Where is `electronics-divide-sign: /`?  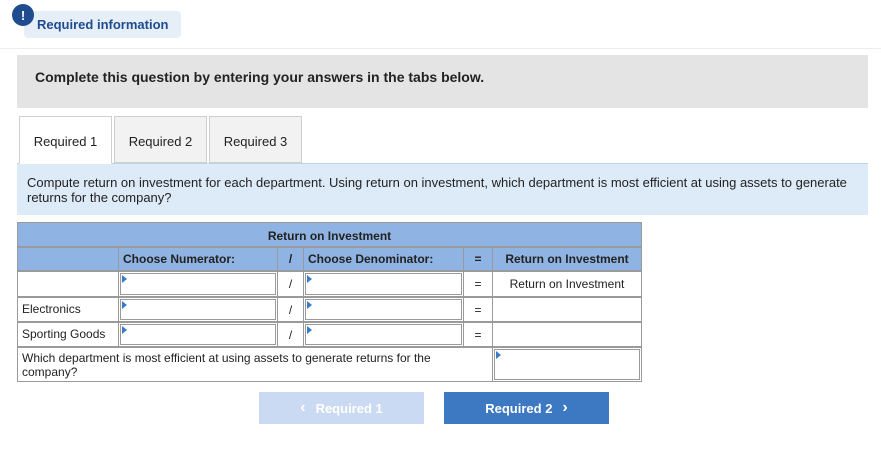
electronics-divide-sign: / is located at coordinates (290, 309).